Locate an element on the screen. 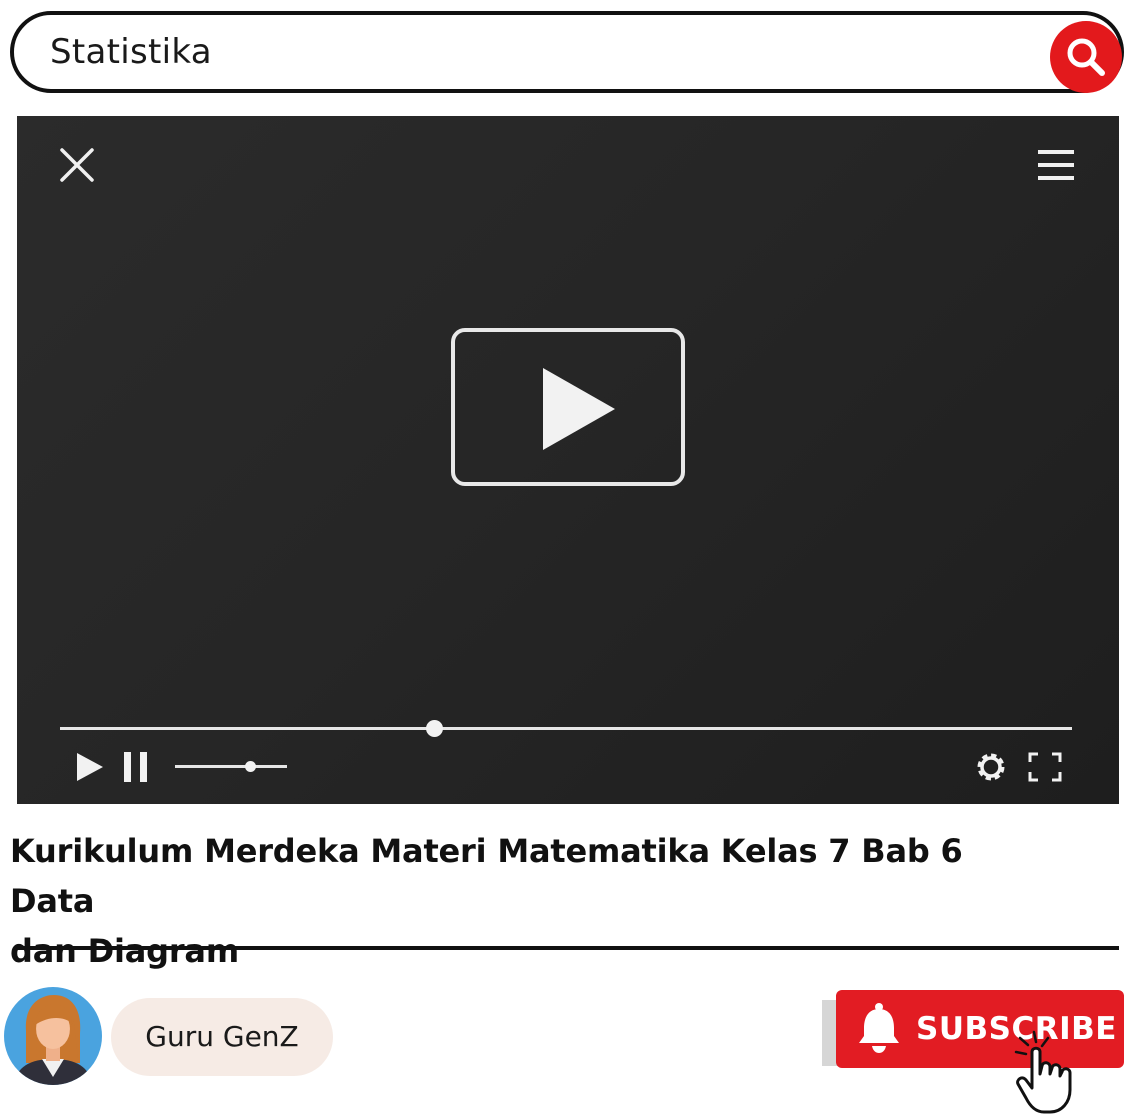 Image resolution: width=1126 pixels, height=1115 pixels. channel-name-pill: Guru GenZ is located at coordinates (222, 1037).